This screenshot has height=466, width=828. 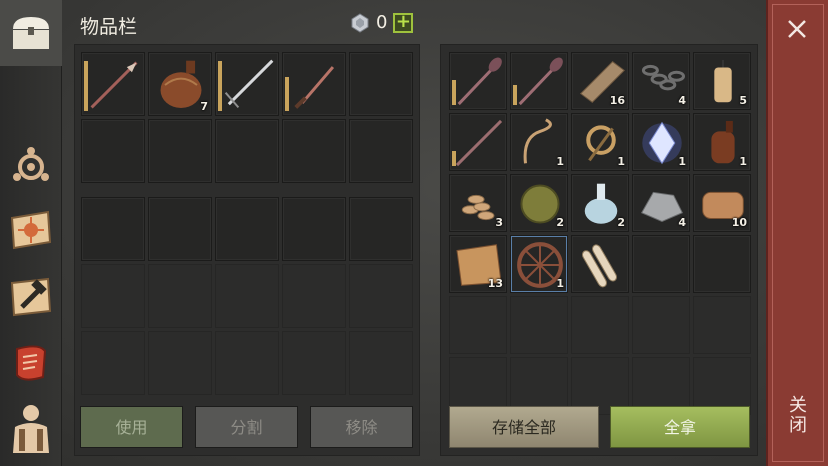 What do you see at coordinates (722, 203) in the screenshot?
I see `item-slot: 10` at bounding box center [722, 203].